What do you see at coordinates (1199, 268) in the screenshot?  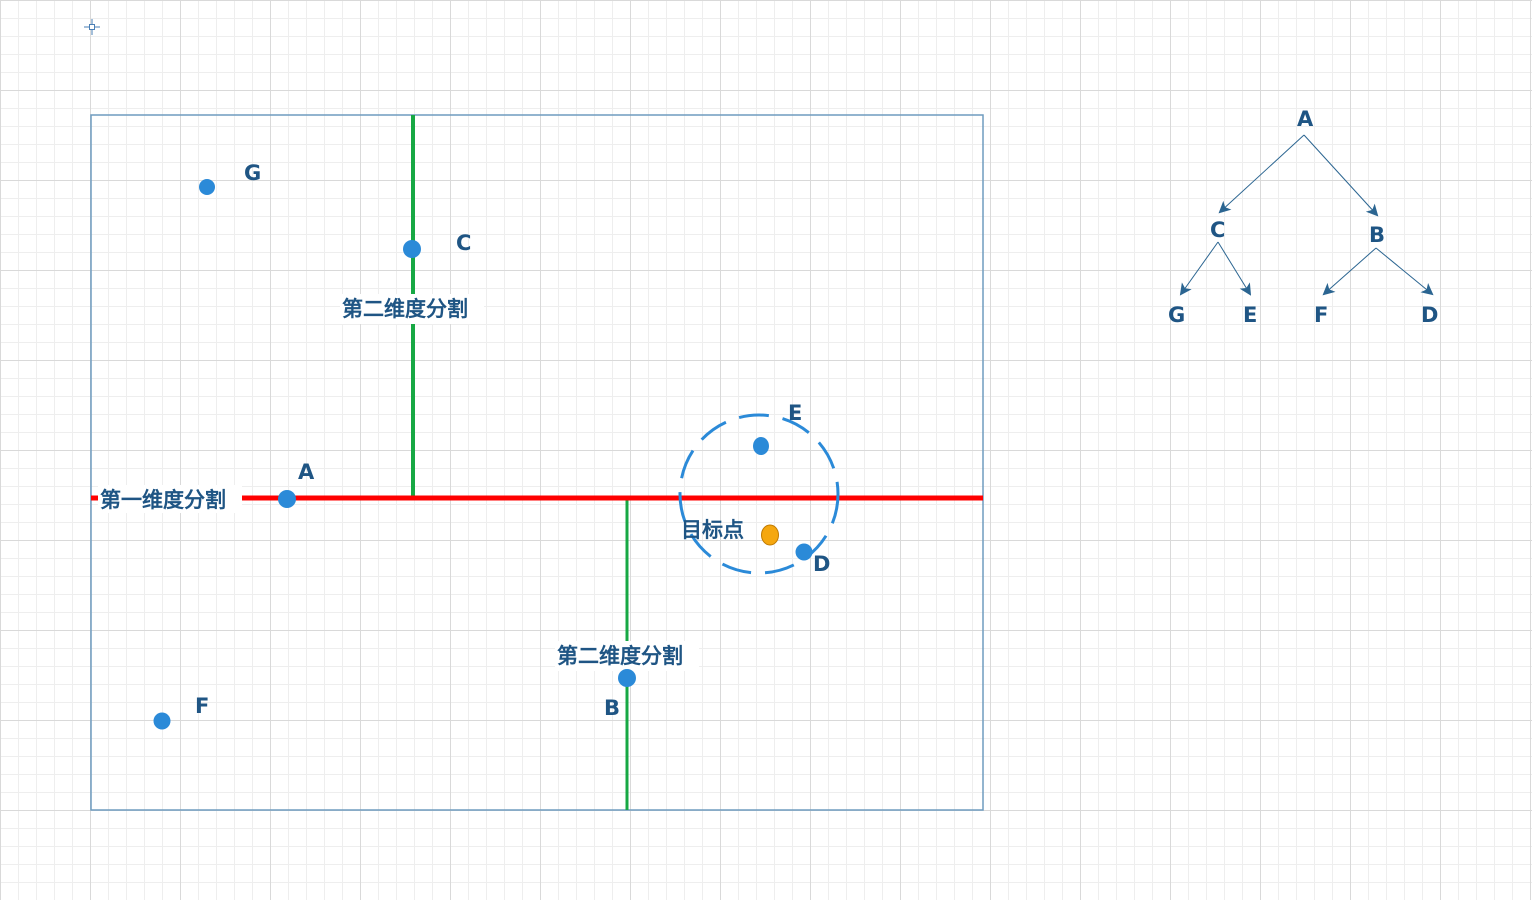 I see `tree-edge-c-g` at bounding box center [1199, 268].